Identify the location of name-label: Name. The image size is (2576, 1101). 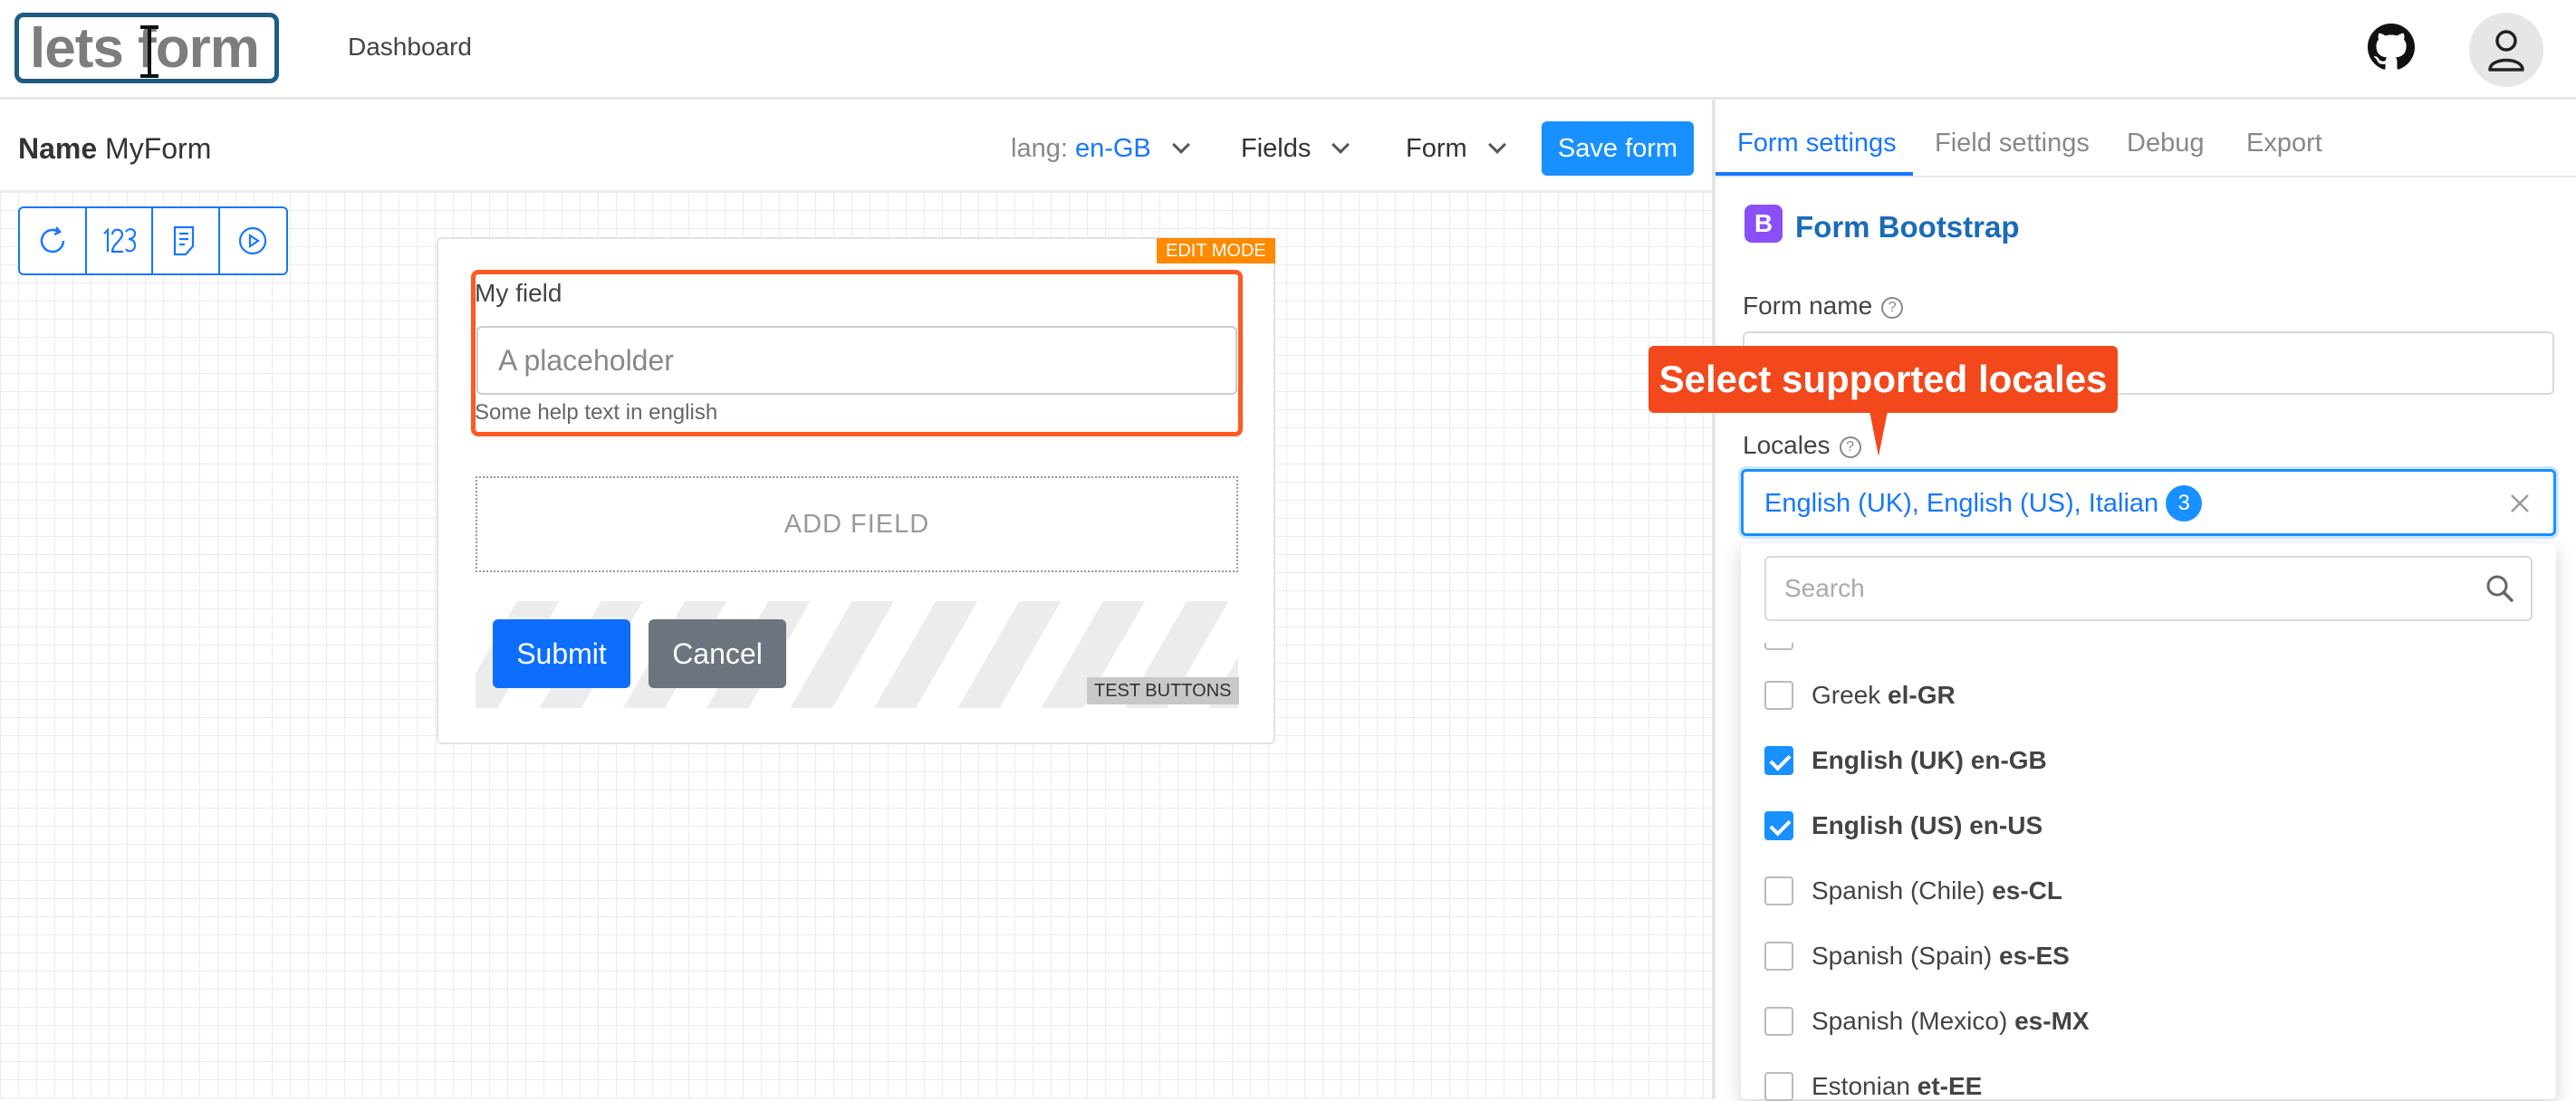
(58, 149).